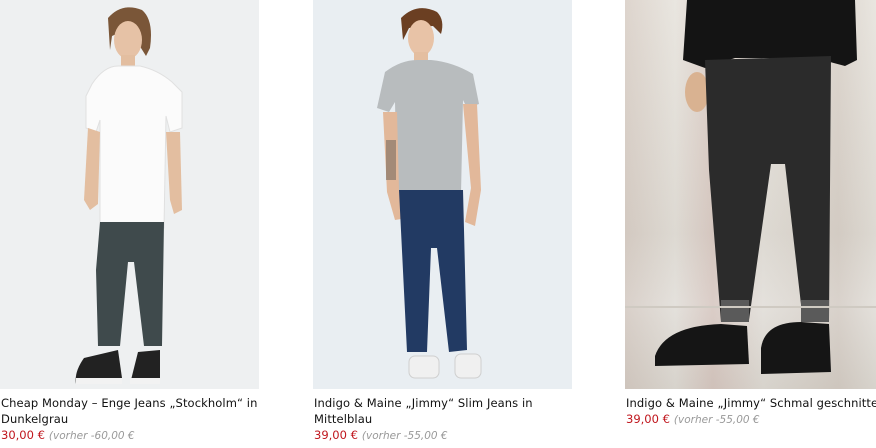 The height and width of the screenshot is (448, 876). What do you see at coordinates (91, 436) in the screenshot?
I see `previous-price: (vorher -60,00 €` at bounding box center [91, 436].